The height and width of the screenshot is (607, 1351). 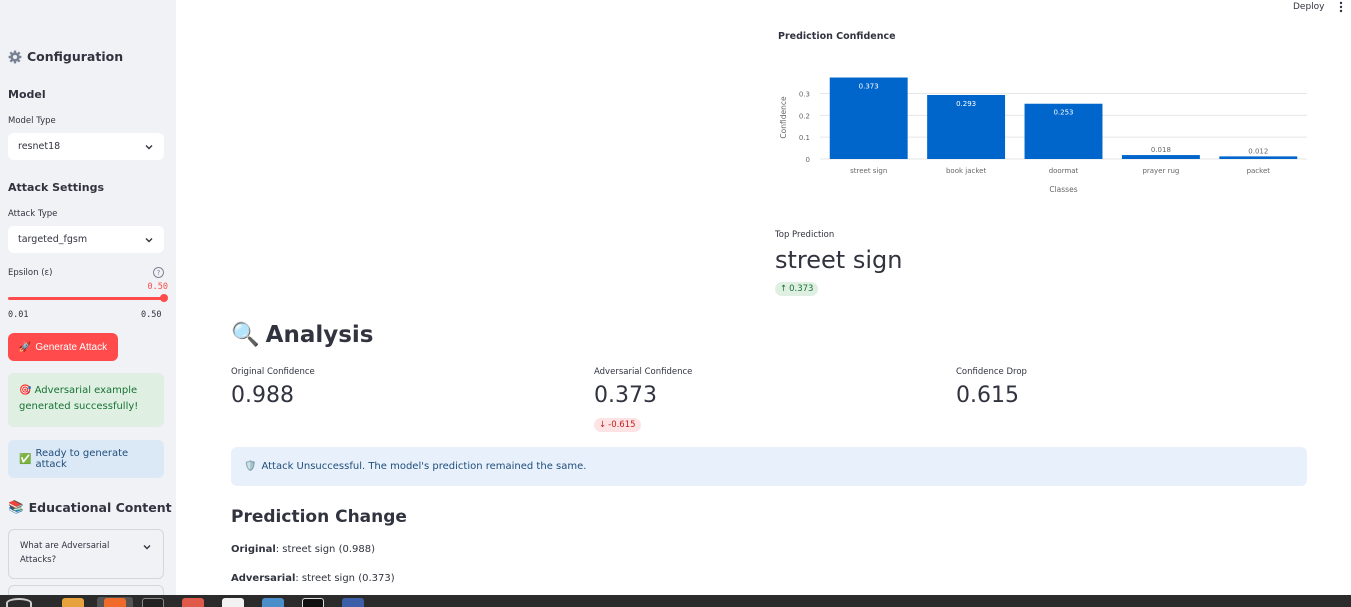 I want to click on info-message: Ready to generate attack, so click(x=82, y=459).